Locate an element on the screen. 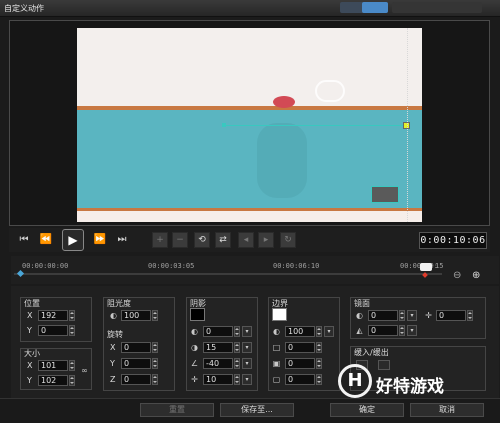  selected-object-box is located at coordinates (385, 194).